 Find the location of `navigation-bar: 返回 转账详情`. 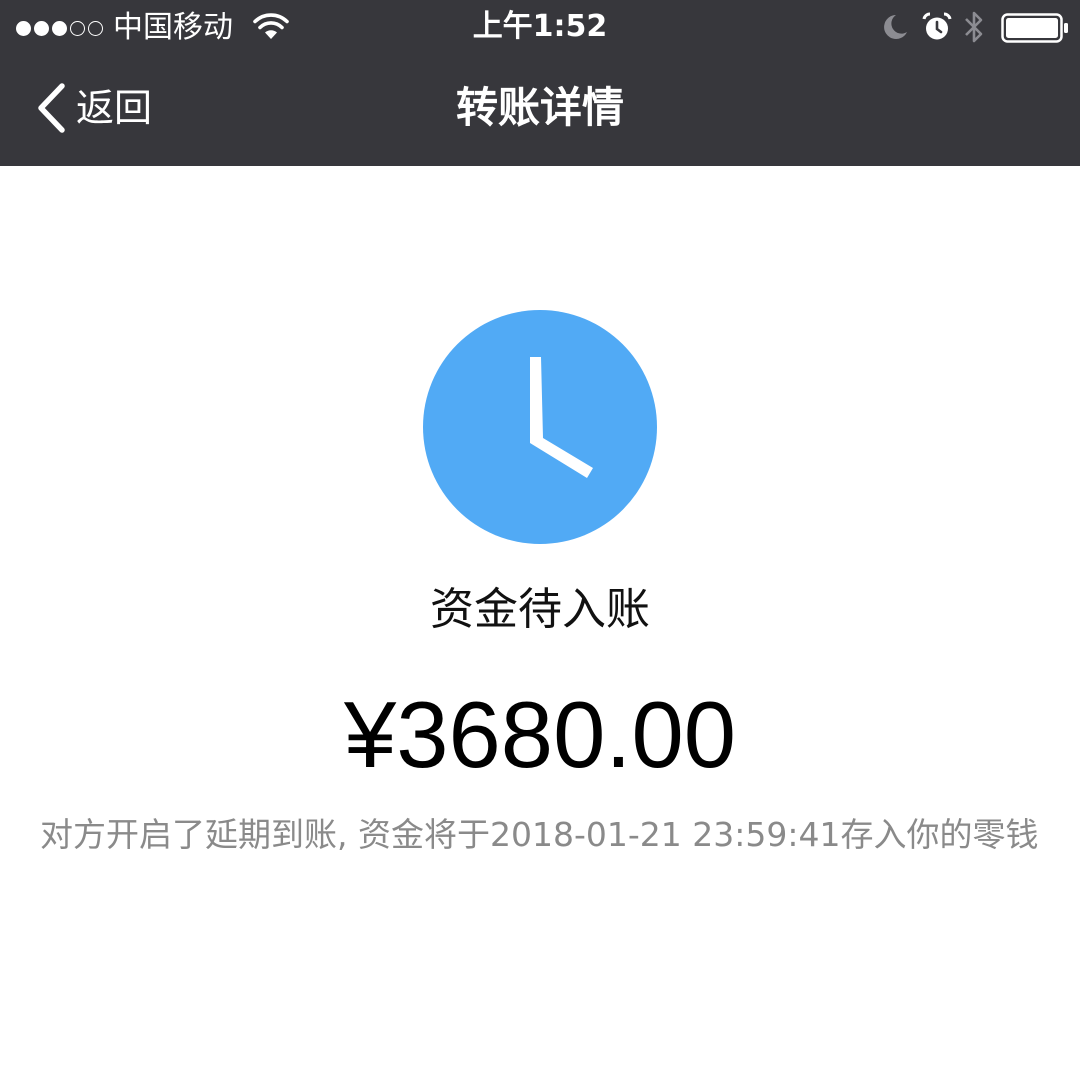

navigation-bar: 返回 转账详情 is located at coordinates (540, 111).